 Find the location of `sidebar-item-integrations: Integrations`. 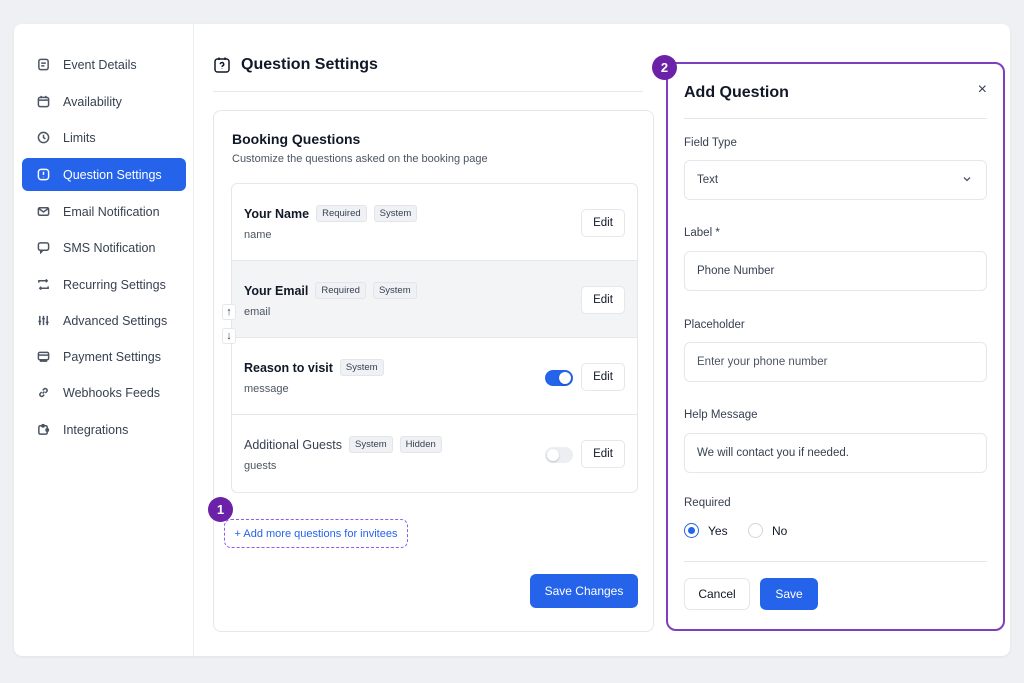

sidebar-item-integrations: Integrations is located at coordinates (104, 429).